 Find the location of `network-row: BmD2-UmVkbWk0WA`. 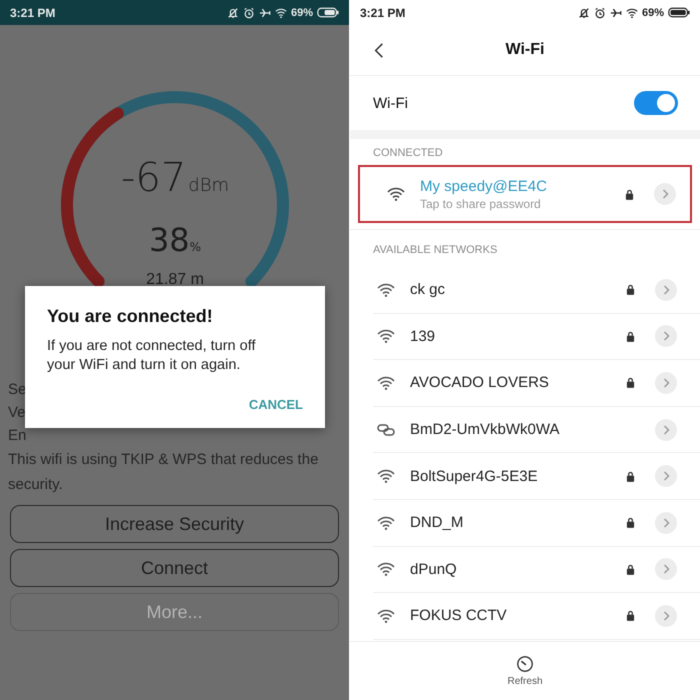

network-row: BmD2-UmVkbWk0WA is located at coordinates (536, 430).